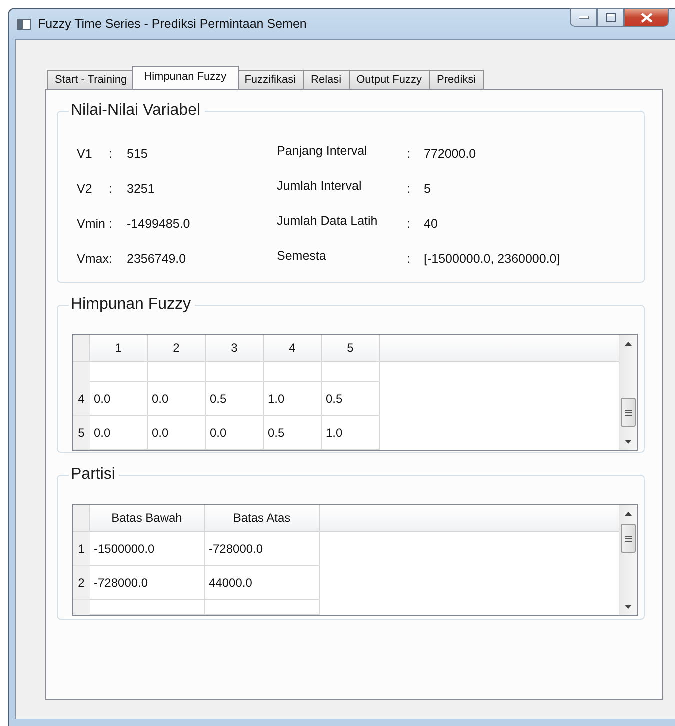 This screenshot has height=726, width=675. I want to click on window-title: Fuzzy Time Series - Prediksi Permintaan Semen, so click(172, 24).